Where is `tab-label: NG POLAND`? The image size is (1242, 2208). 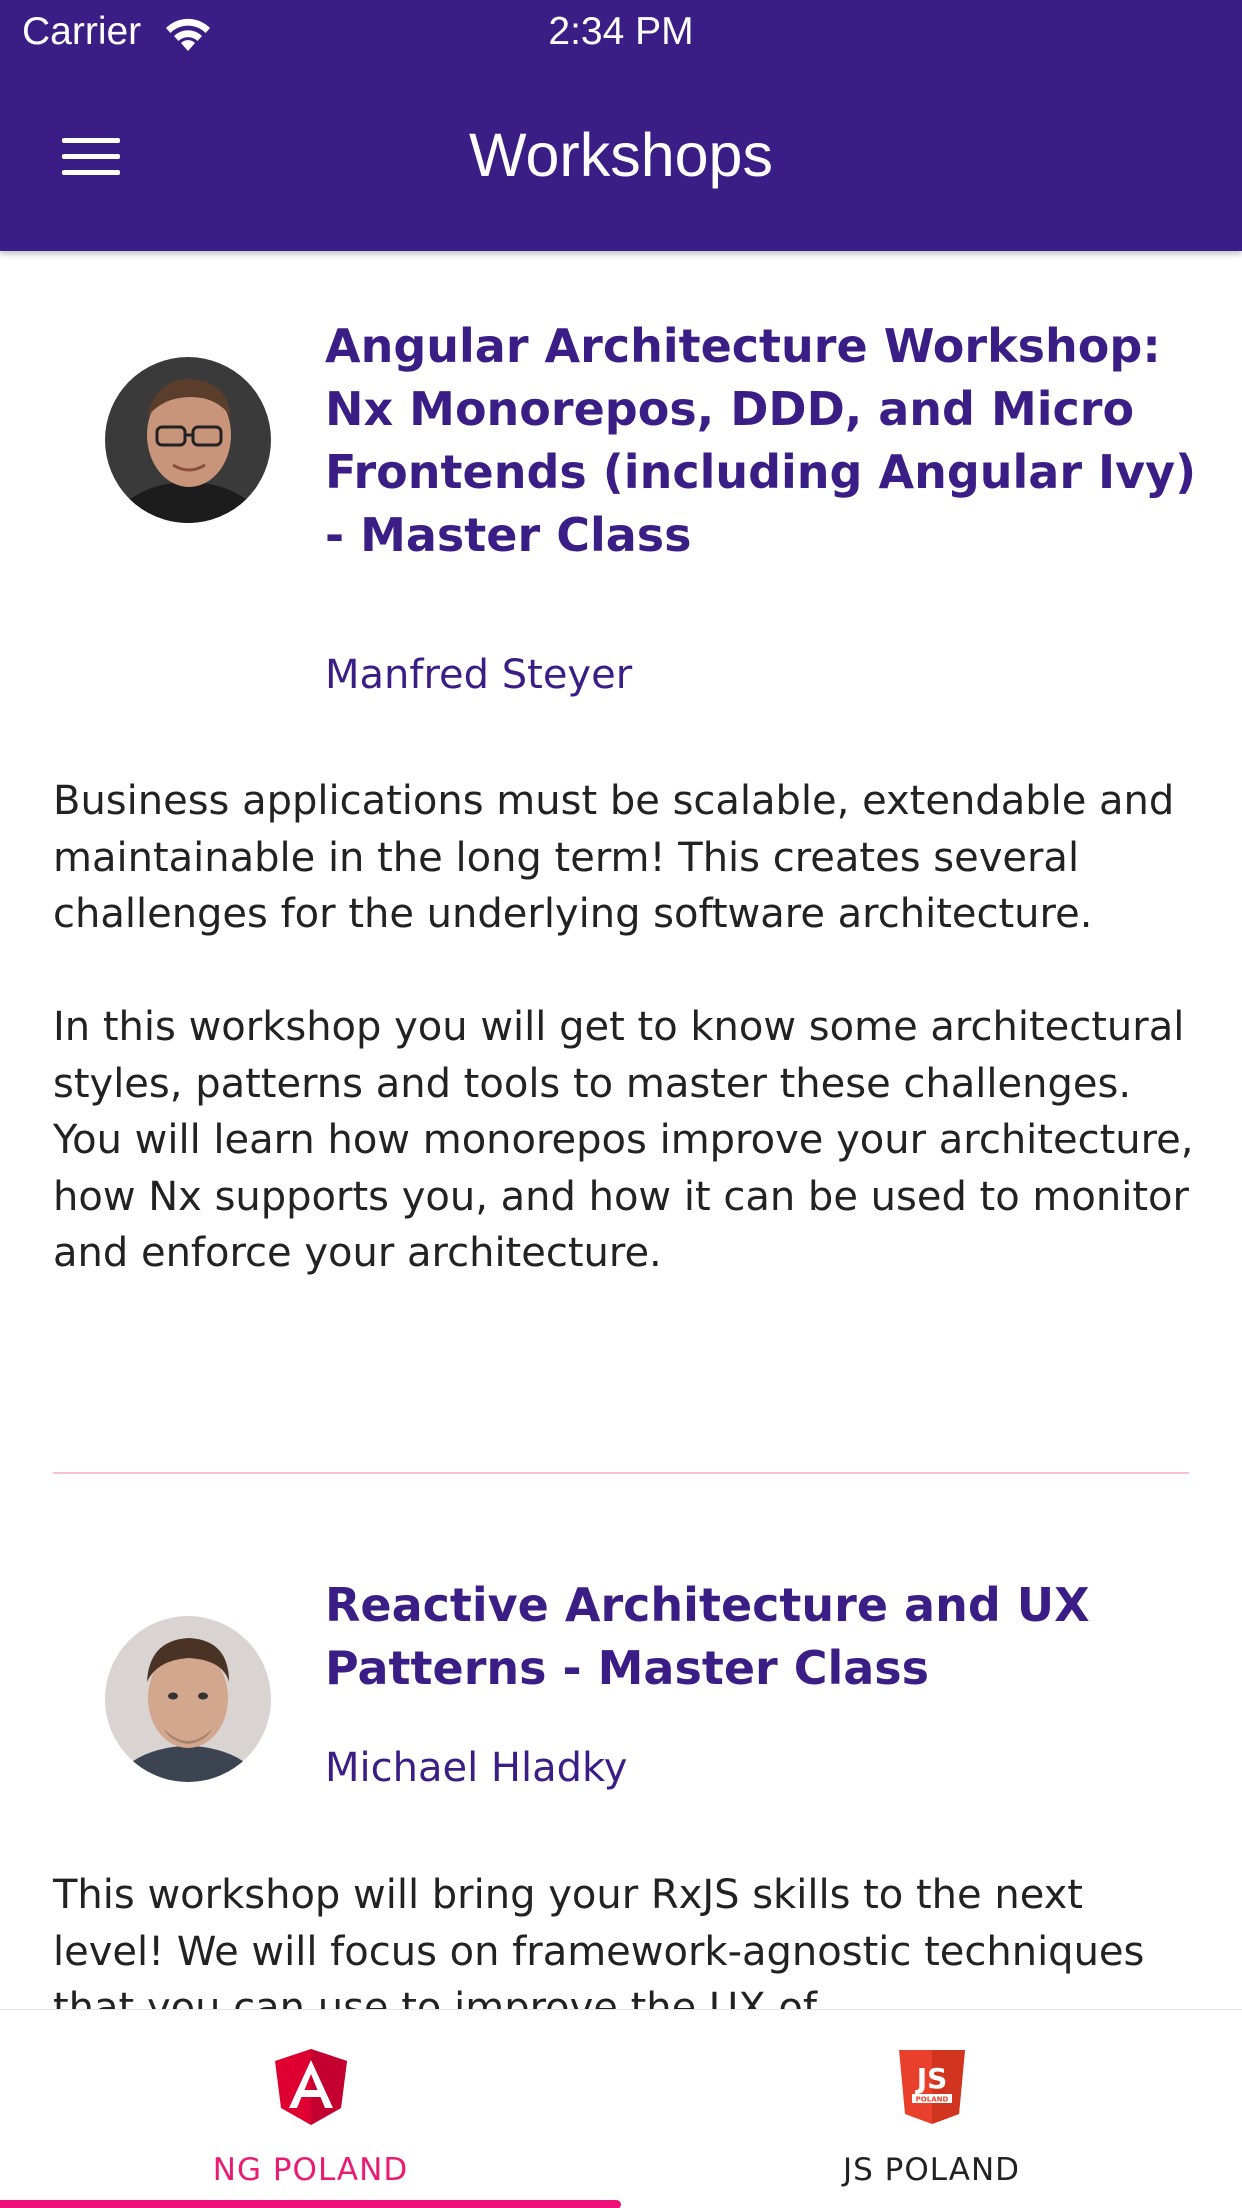 tab-label: NG POLAND is located at coordinates (310, 2170).